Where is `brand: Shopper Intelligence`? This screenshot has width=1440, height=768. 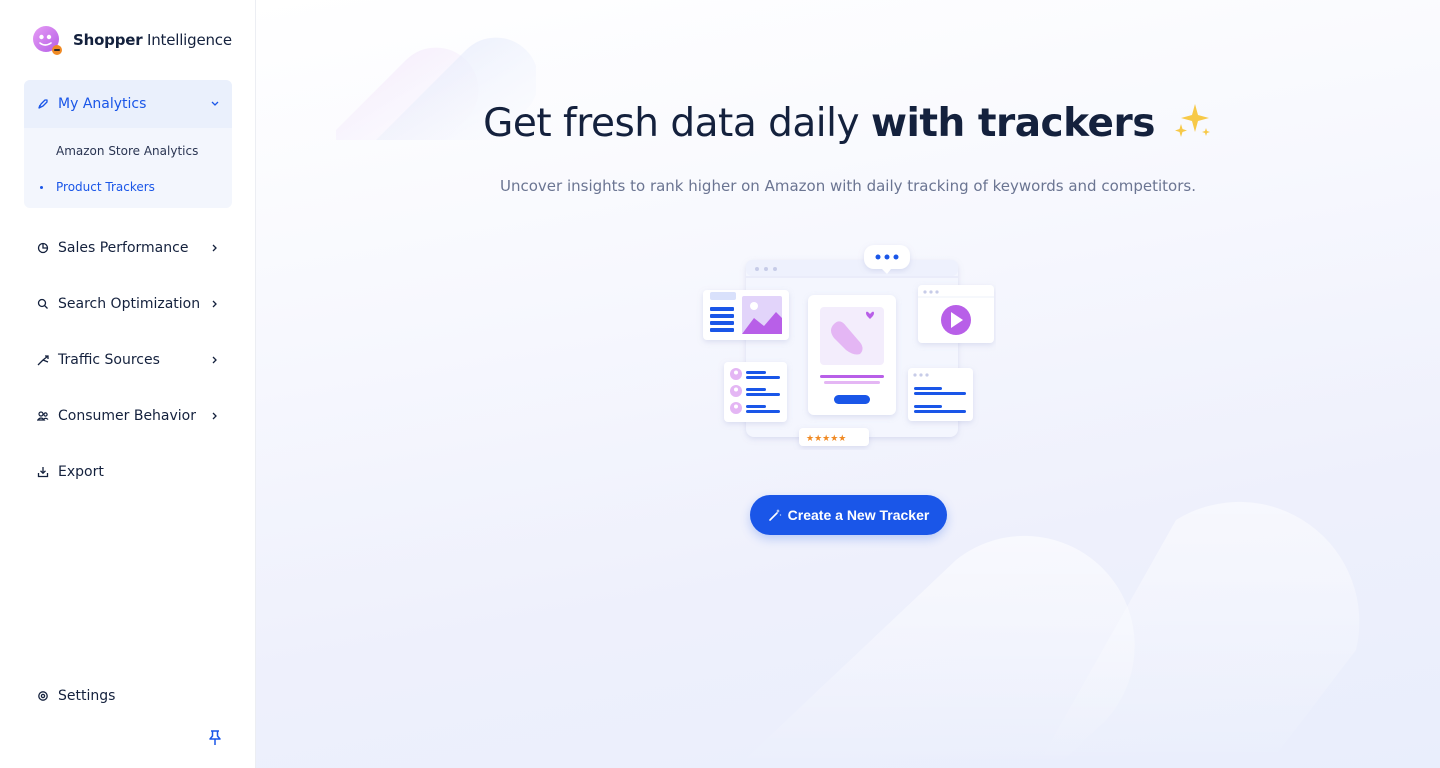 brand: Shopper Intelligence is located at coordinates (132, 40).